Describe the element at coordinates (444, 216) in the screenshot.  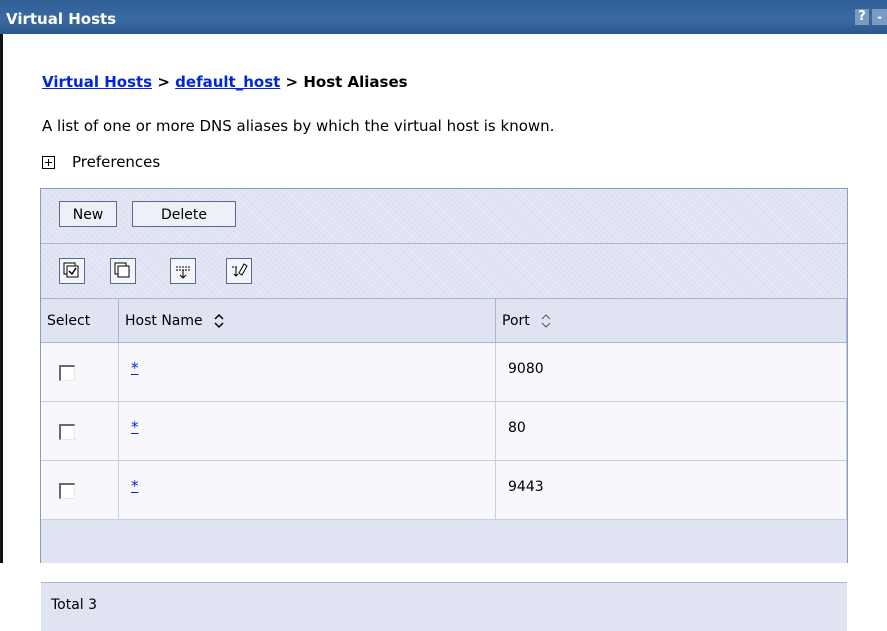
I see `button-toolbar: New Delete` at that location.